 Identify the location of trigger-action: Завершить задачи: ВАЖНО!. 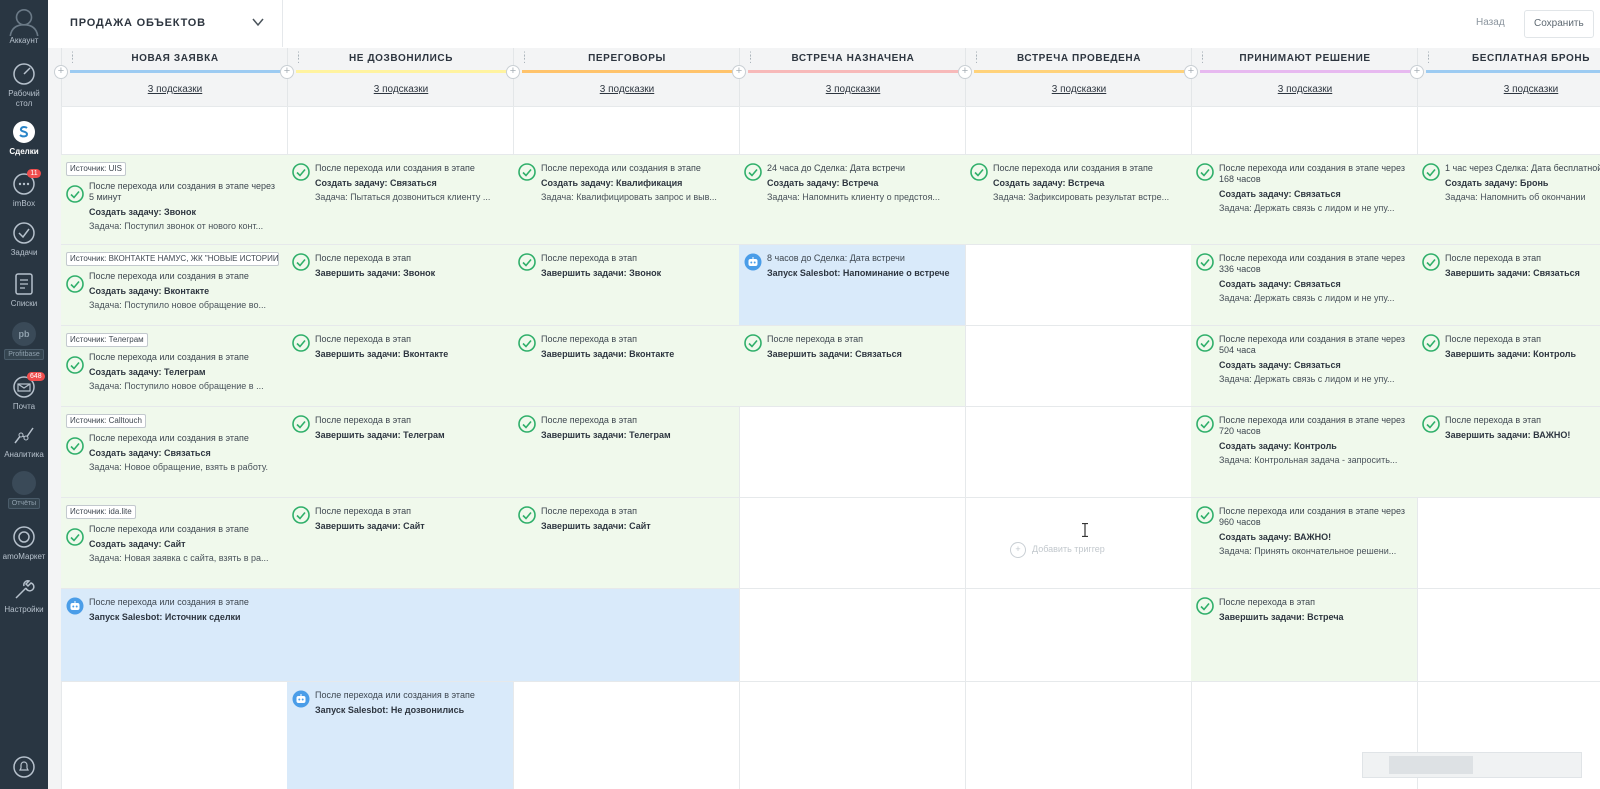
(1508, 435).